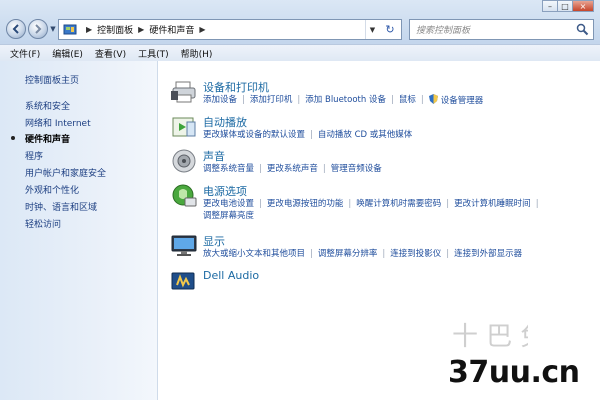 This screenshot has height=400, width=600. I want to click on link-change-sounds: 更改系统声音, so click(292, 169).